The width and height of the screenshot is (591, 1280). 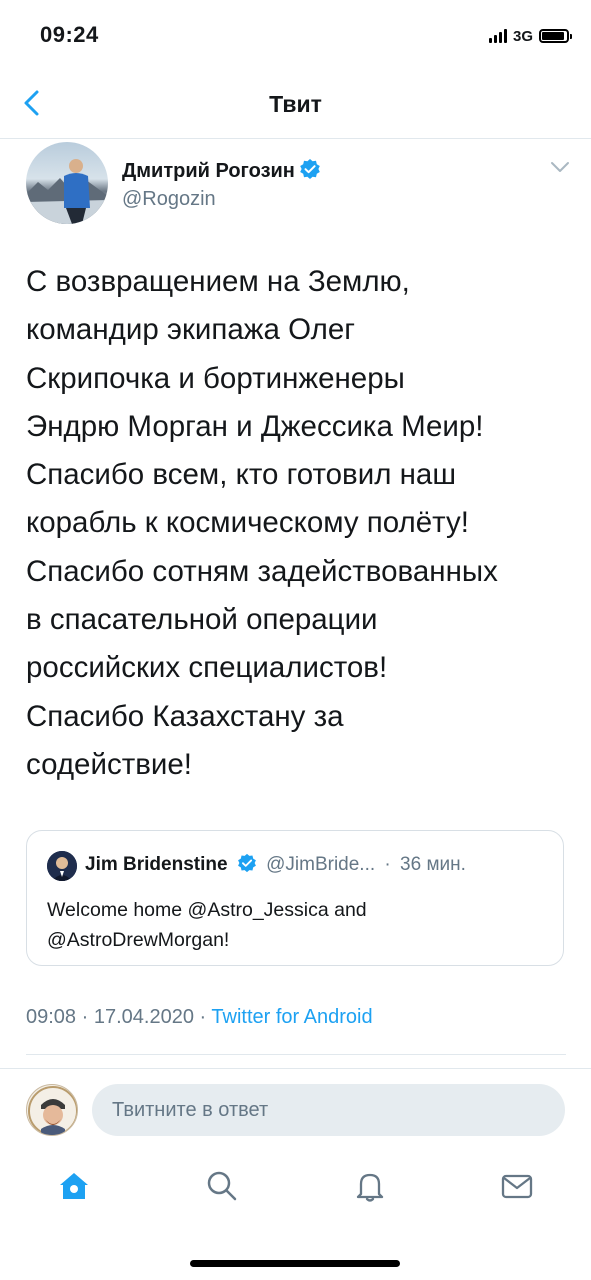 I want to click on author-name-text: Дмитрий Рогозин, so click(x=208, y=171).